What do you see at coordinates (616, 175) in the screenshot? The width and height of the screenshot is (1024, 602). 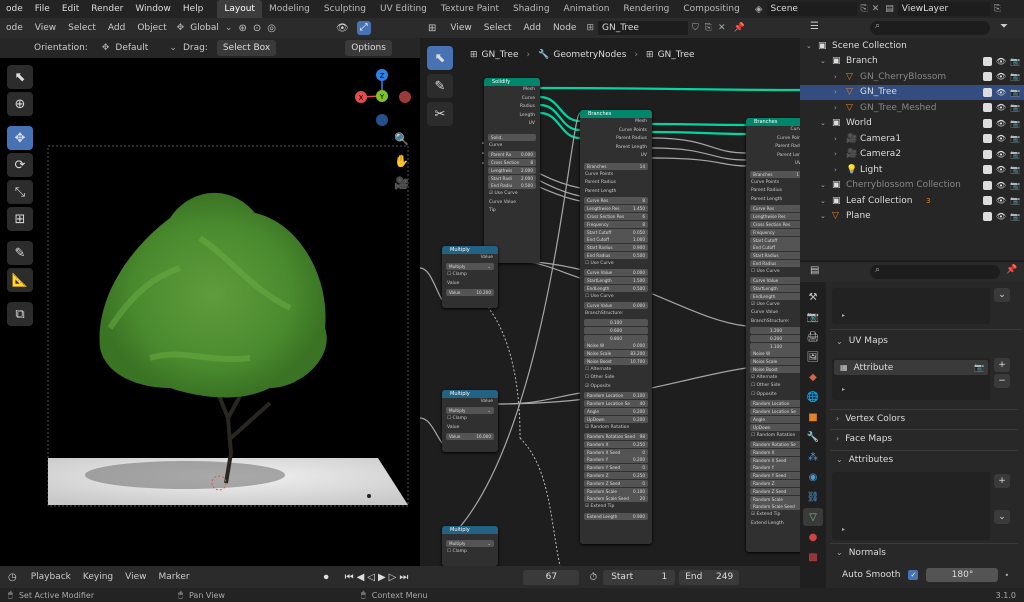 I see `node-input: Curve Points` at bounding box center [616, 175].